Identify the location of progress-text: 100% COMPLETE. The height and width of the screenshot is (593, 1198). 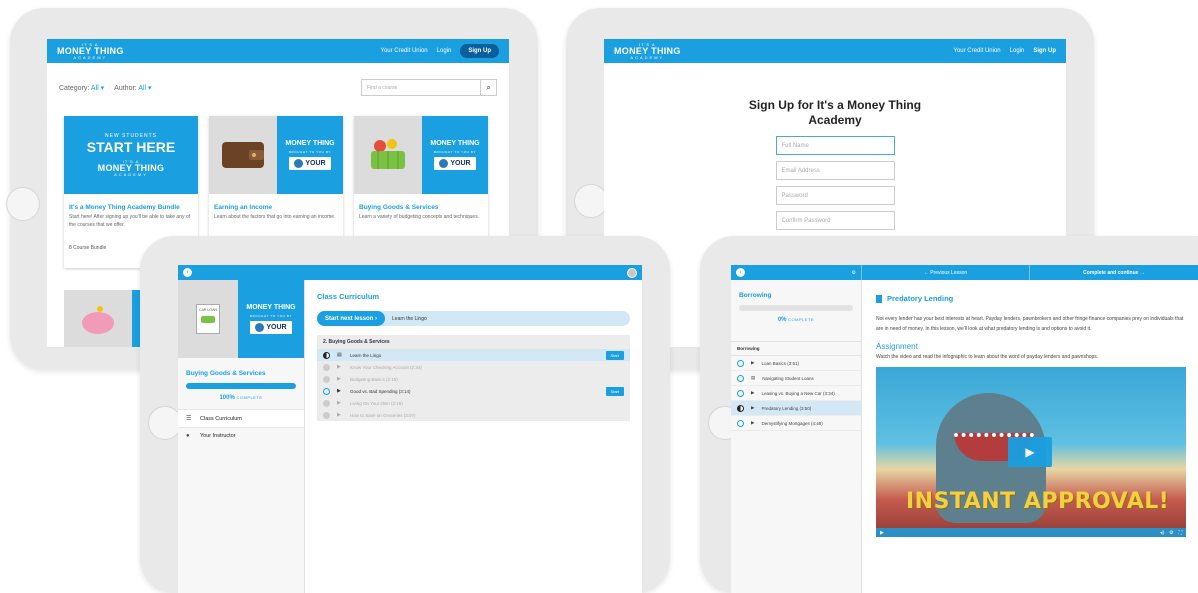
(241, 398).